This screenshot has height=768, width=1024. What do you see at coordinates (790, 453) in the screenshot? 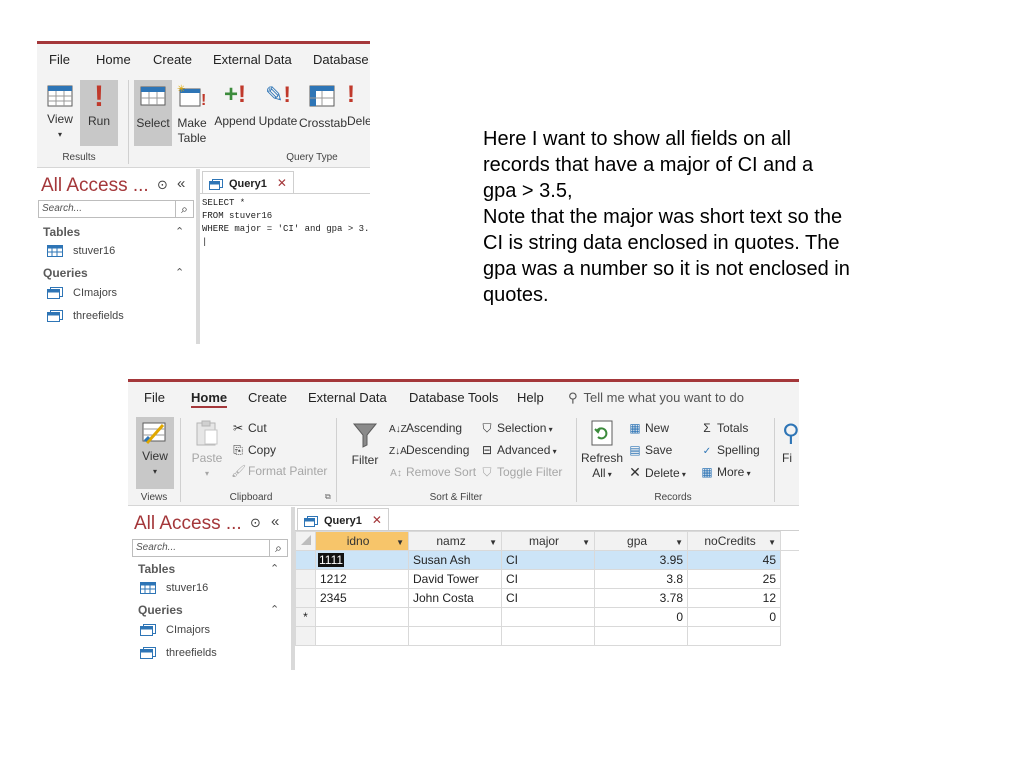
I see `find-button: ⚲ Fi` at bounding box center [790, 453].